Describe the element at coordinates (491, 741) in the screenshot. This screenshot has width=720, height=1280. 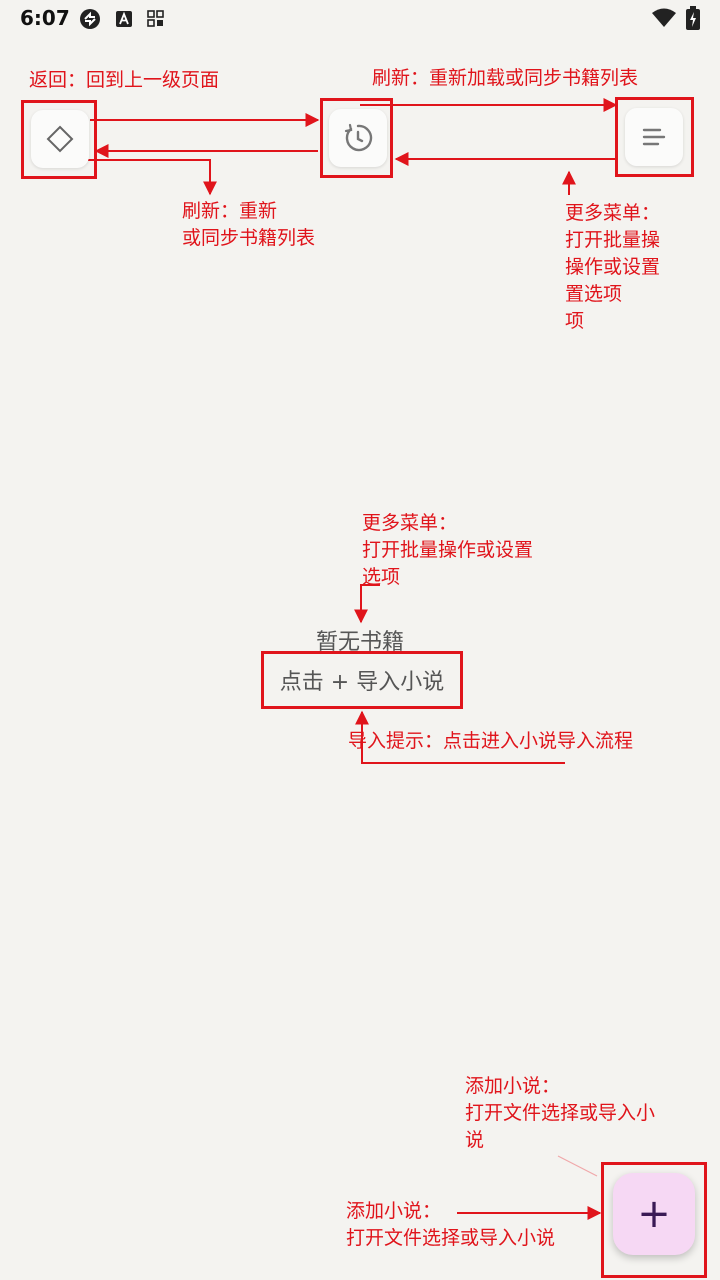
I see `import-tip-annotation: 导入提示：点击进入小说导入流程` at that location.